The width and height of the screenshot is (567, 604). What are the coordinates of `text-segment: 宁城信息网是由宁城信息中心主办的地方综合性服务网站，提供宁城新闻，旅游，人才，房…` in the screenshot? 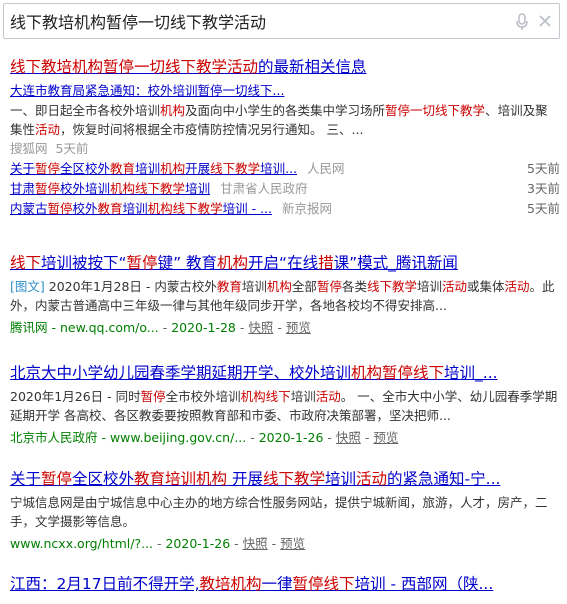 It's located at (279, 512).